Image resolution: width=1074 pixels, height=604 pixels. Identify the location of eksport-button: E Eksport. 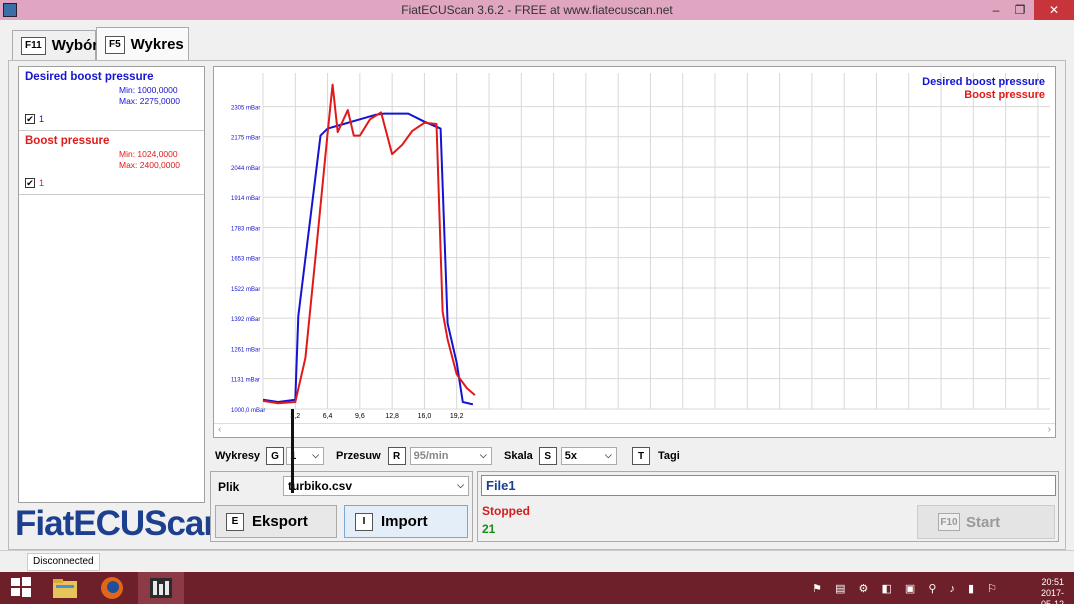
(276, 521).